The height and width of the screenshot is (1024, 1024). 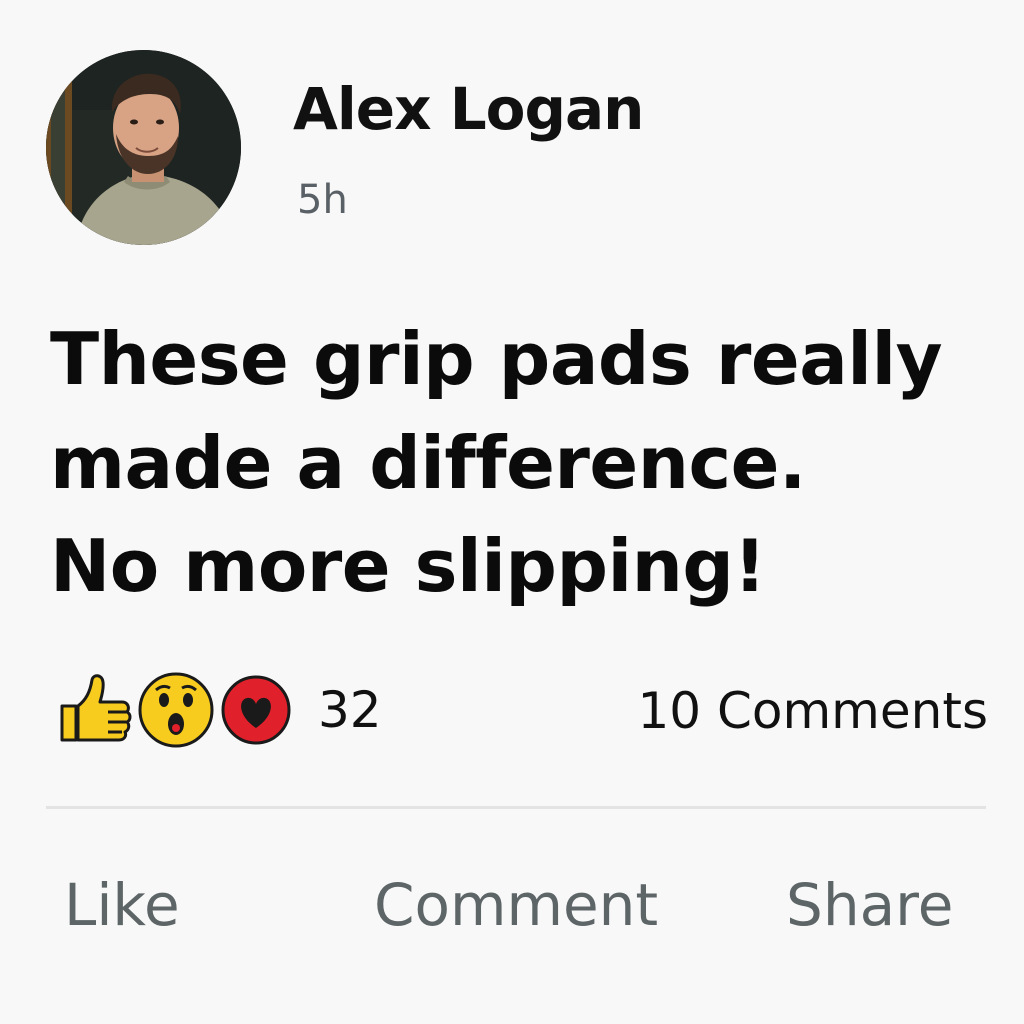 I want to click on thumbs-up-icon, so click(x=96, y=708).